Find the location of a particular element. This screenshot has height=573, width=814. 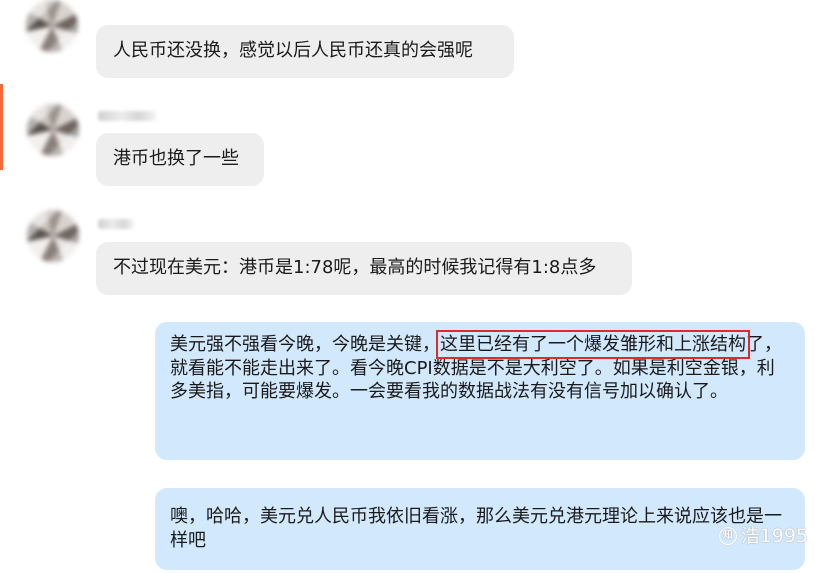

message-text: 人民币还没换，感觉以后人民币还真的会强呢 is located at coordinates (293, 50).